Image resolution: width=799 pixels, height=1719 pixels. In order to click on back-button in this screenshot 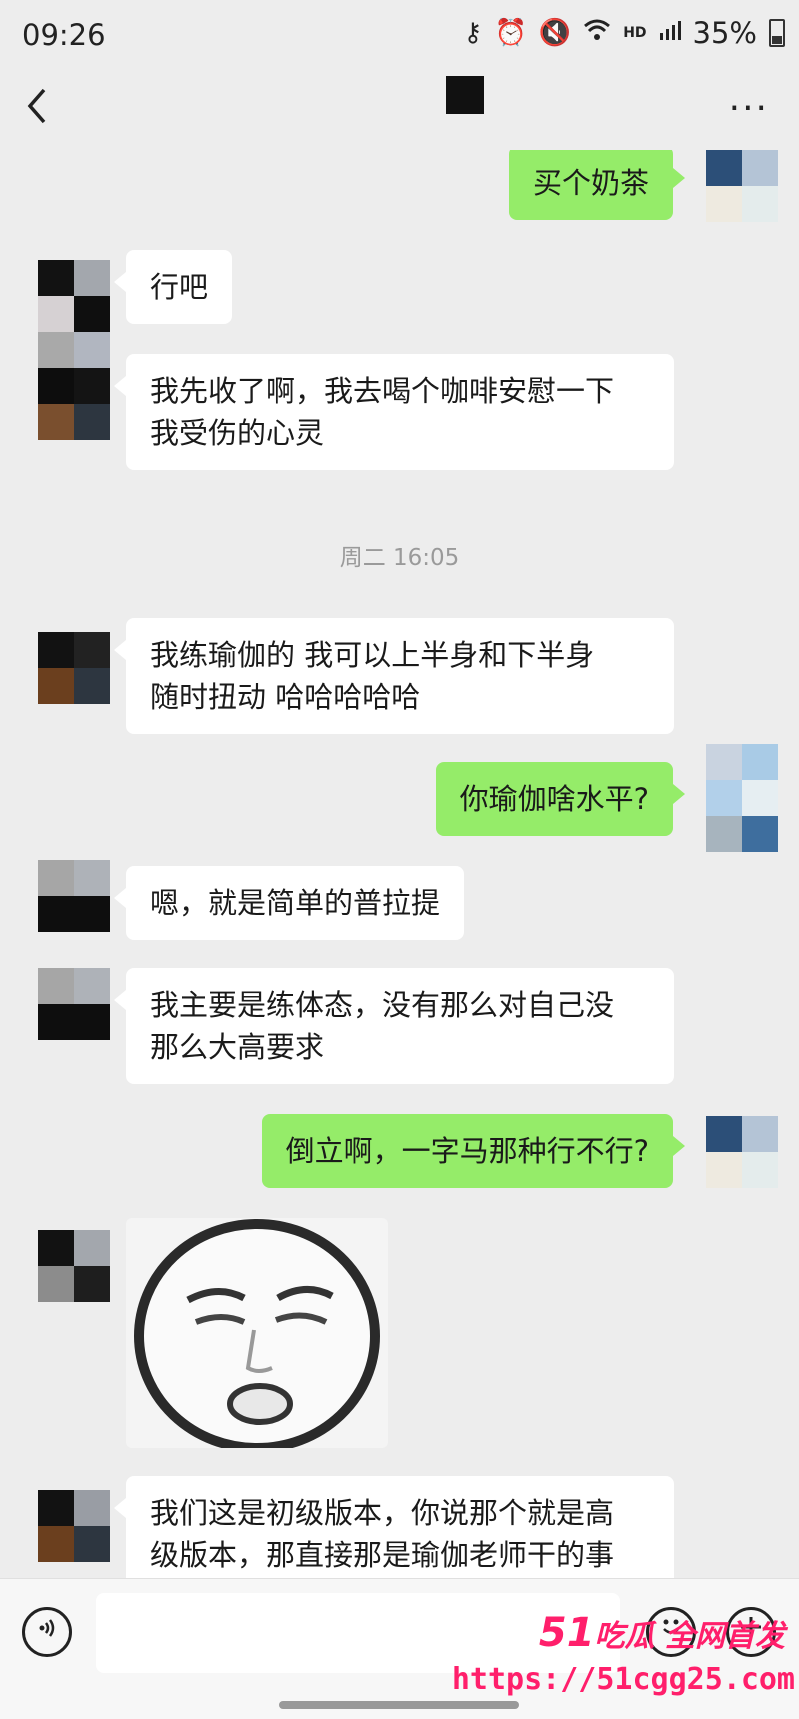, I will do `click(45, 109)`.